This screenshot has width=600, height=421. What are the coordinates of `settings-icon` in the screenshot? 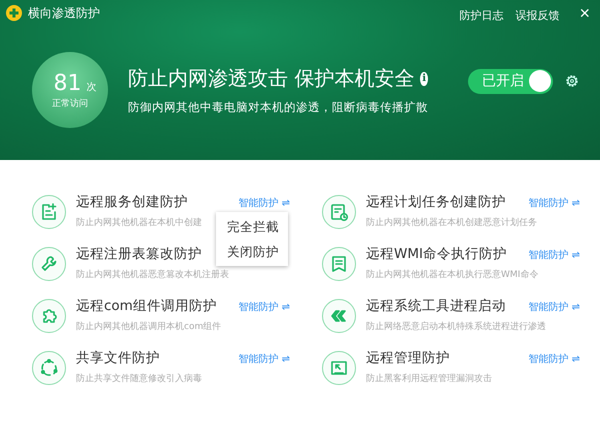 It's located at (572, 81).